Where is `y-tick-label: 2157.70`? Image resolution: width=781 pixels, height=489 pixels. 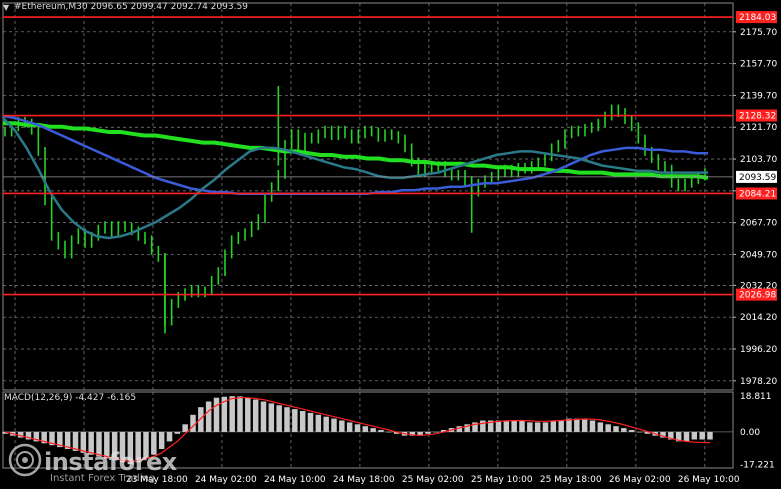
y-tick-label: 2157.70 is located at coordinates (758, 65).